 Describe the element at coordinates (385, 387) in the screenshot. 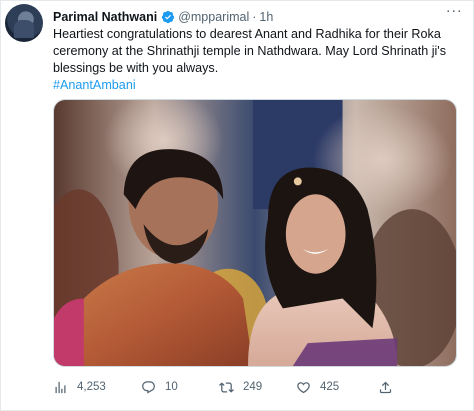

I see `share-icon` at that location.